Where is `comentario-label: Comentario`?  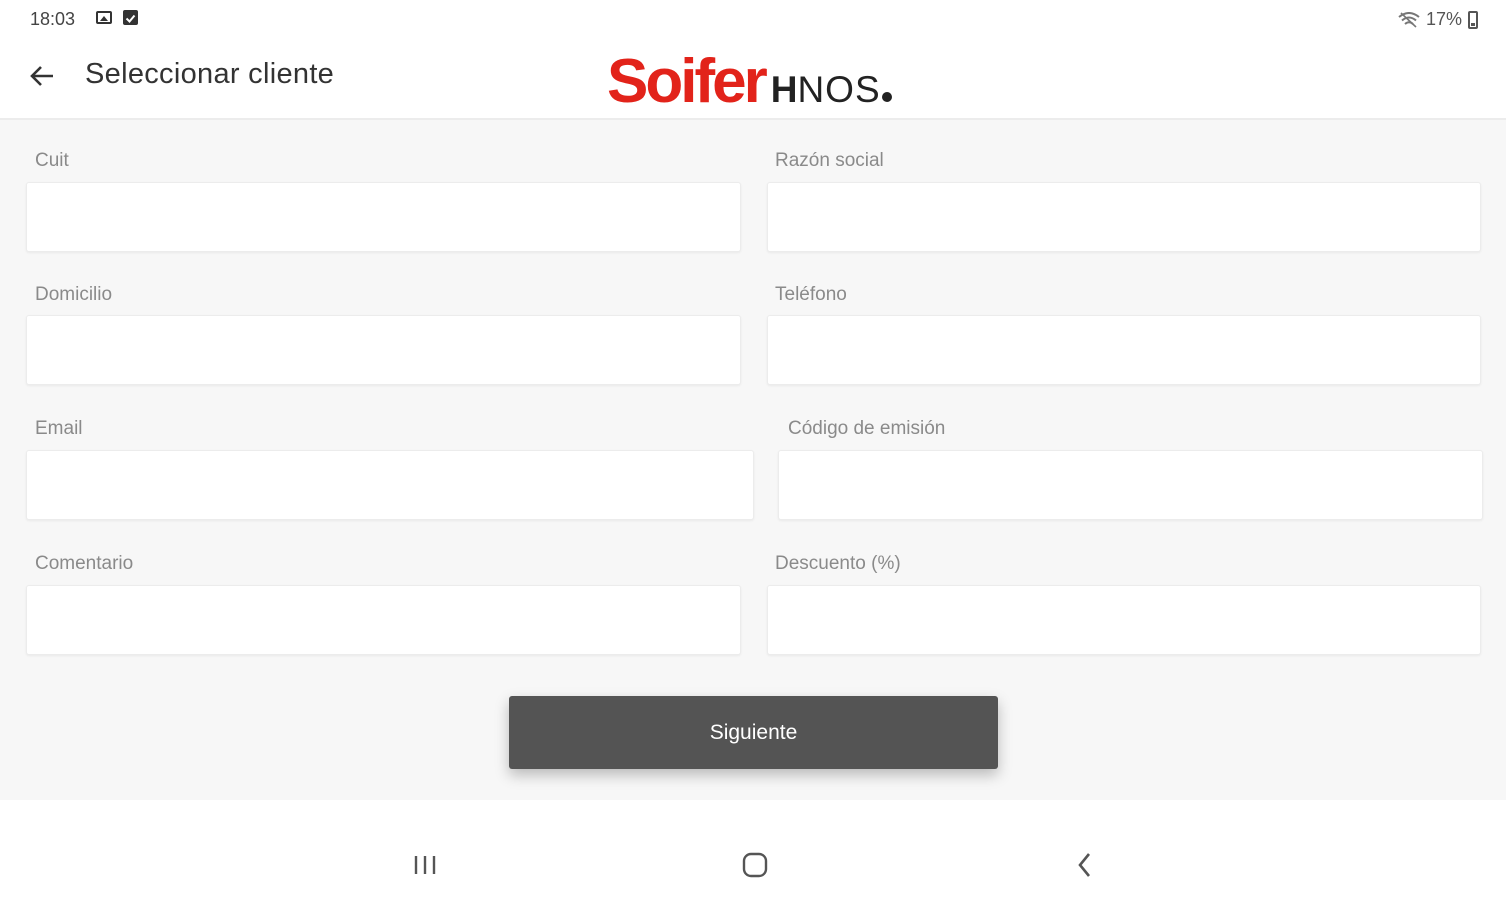 comentario-label: Comentario is located at coordinates (84, 563).